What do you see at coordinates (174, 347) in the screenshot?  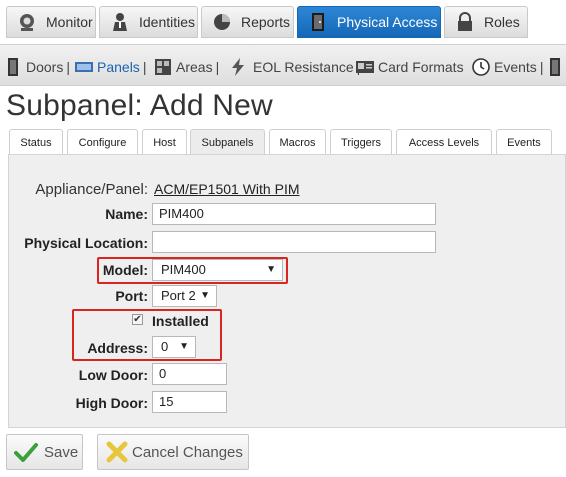 I see `address-select: 0 ▼` at bounding box center [174, 347].